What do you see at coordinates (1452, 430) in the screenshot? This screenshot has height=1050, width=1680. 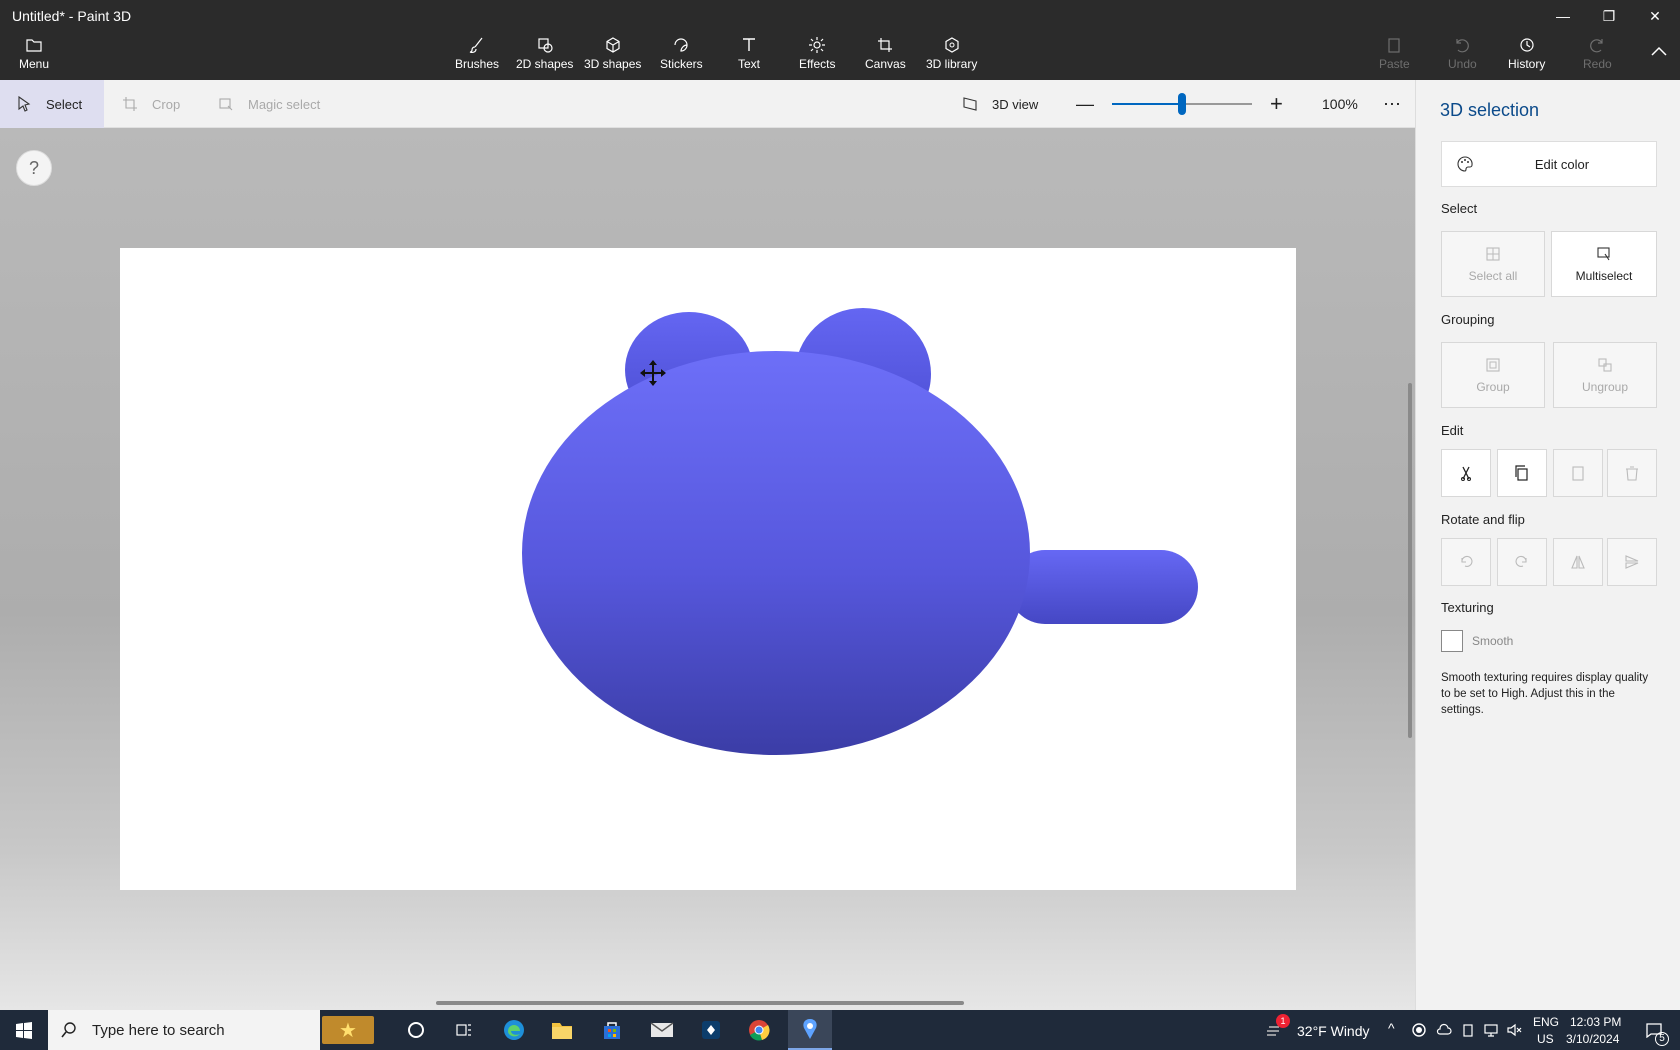 I see `edit-section-title: Edit` at bounding box center [1452, 430].